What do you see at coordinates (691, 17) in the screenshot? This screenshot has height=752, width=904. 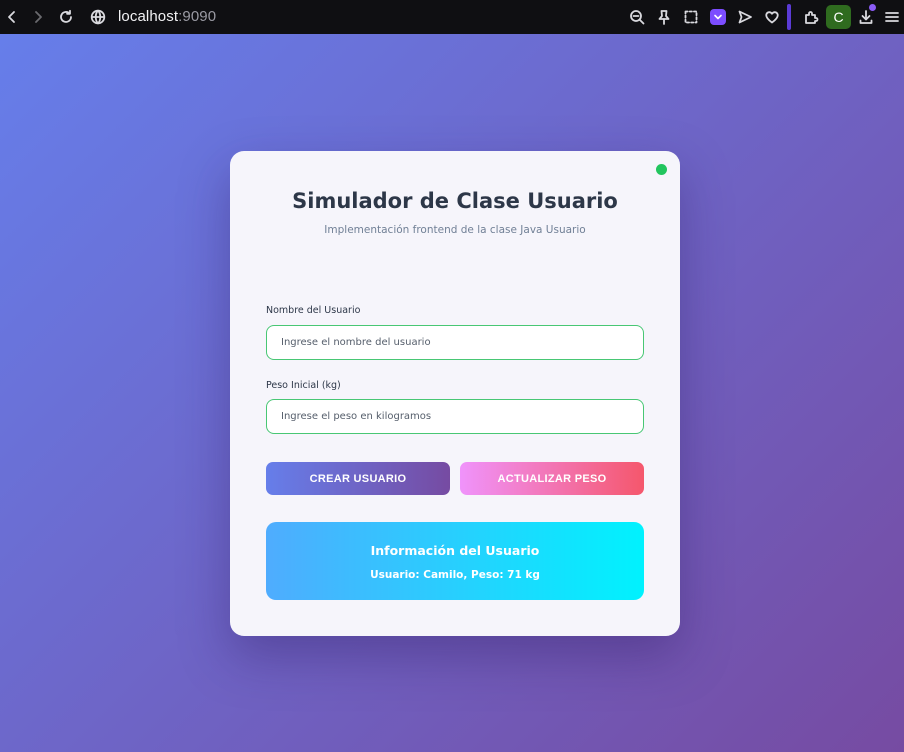 I see `screenshot-icon` at bounding box center [691, 17].